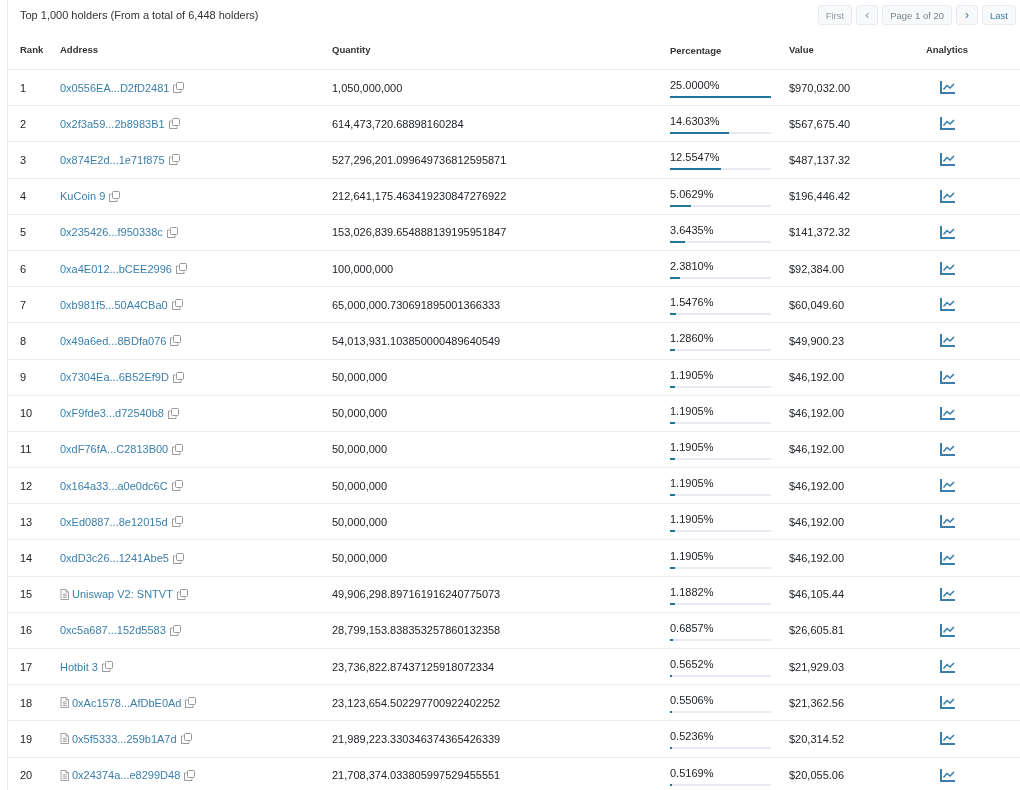  What do you see at coordinates (817, 268) in the screenshot?
I see `value-cell-text: $92,384.00` at bounding box center [817, 268].